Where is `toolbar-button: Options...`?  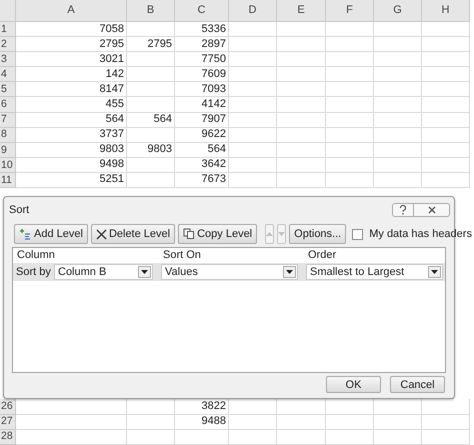
toolbar-button: Options... is located at coordinates (317, 234).